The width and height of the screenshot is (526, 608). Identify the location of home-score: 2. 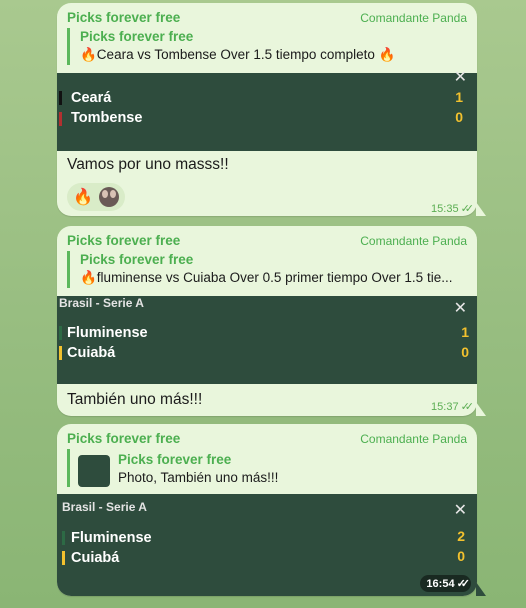
(461, 536).